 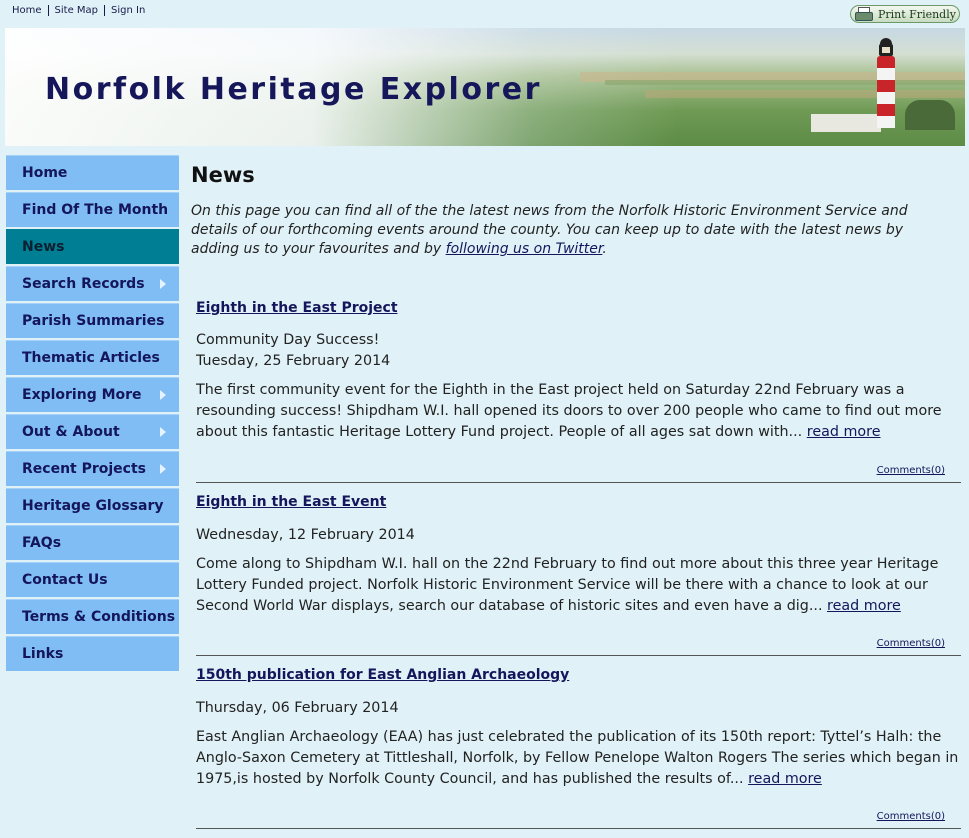 I want to click on sidebar-item-out-and-about: Out & About, so click(x=92, y=431).